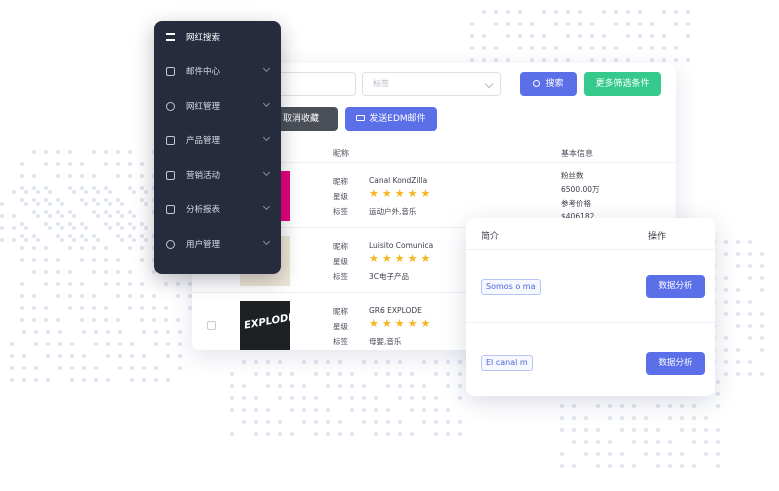 The image size is (779, 491). What do you see at coordinates (313, 84) in the screenshot?
I see `keyword-input` at bounding box center [313, 84].